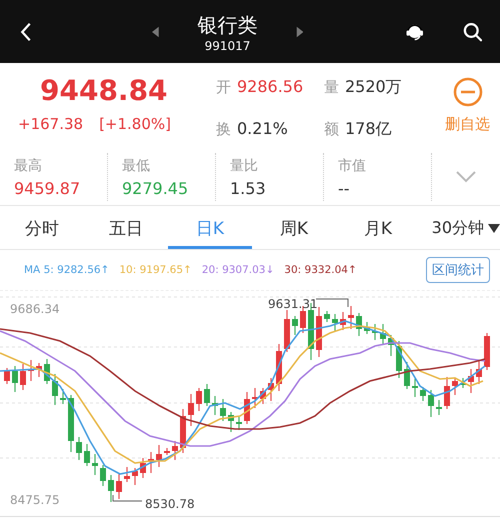 The height and width of the screenshot is (527, 500). Describe the element at coordinates (352, 165) in the screenshot. I see `stat-label: 市值` at that location.